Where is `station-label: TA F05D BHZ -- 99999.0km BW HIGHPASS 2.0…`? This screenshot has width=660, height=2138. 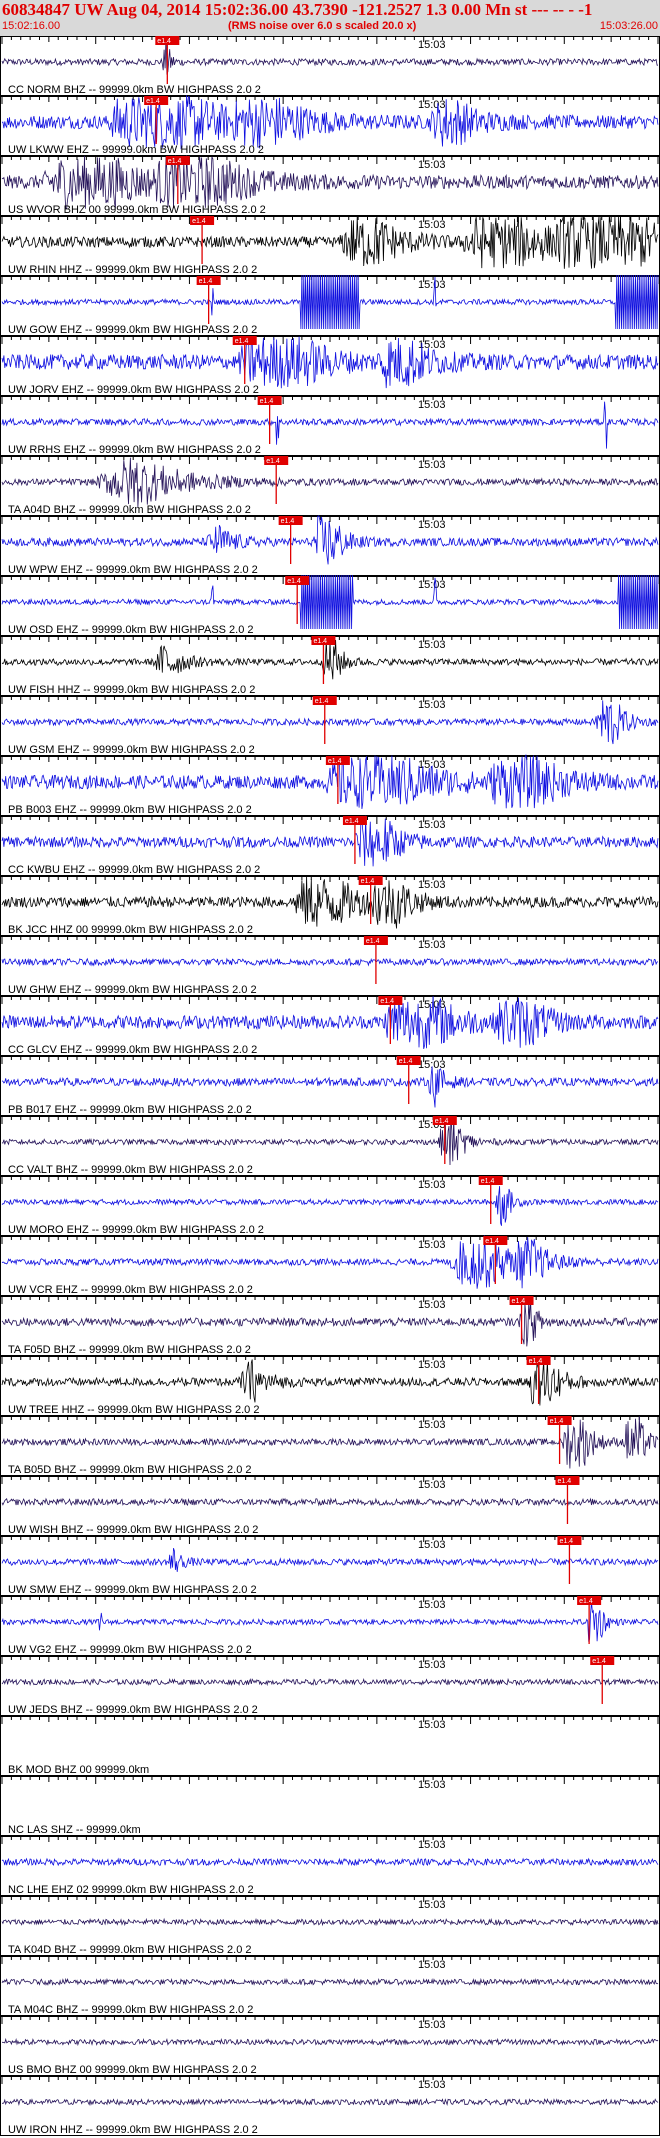 station-label: TA F05D BHZ -- 99999.0km BW HIGHPASS 2.0… is located at coordinates (129, 1350).